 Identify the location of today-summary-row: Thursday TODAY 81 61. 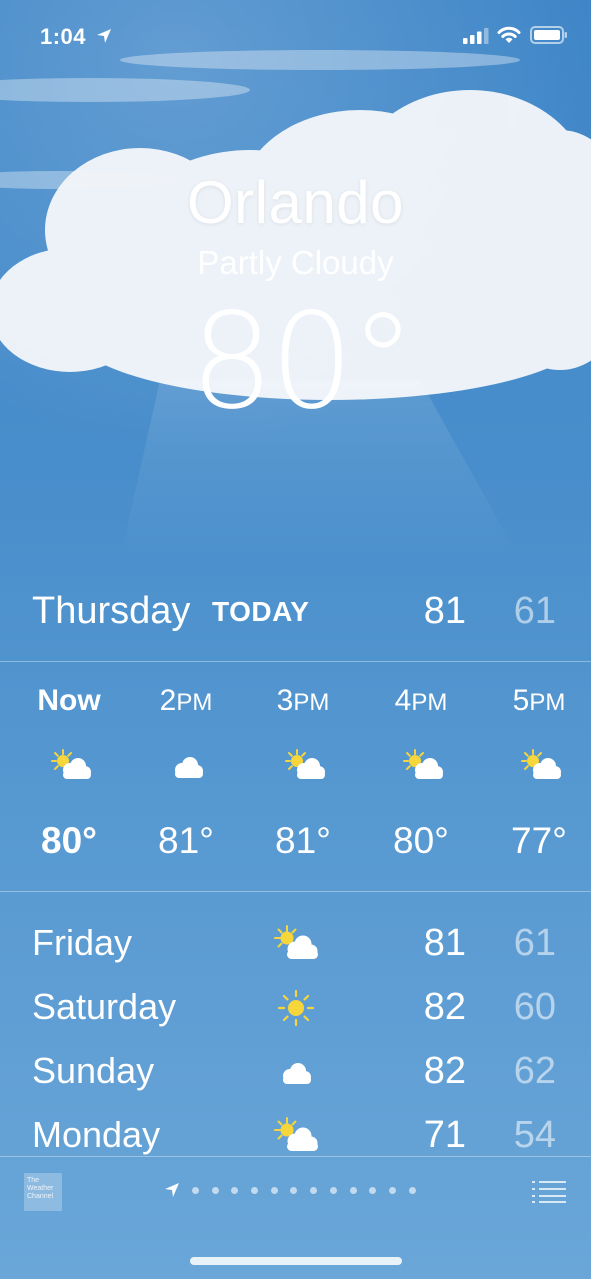
(295, 615).